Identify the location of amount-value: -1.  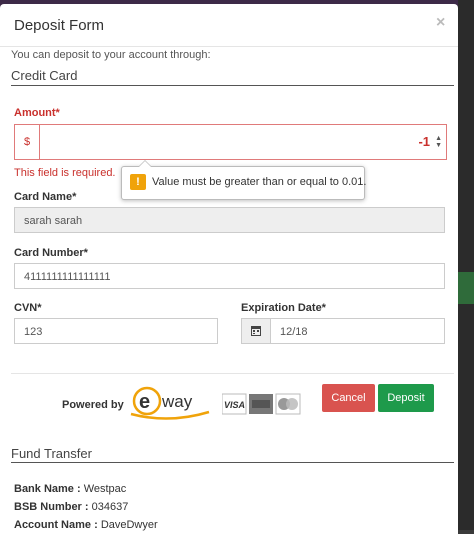
(424, 141).